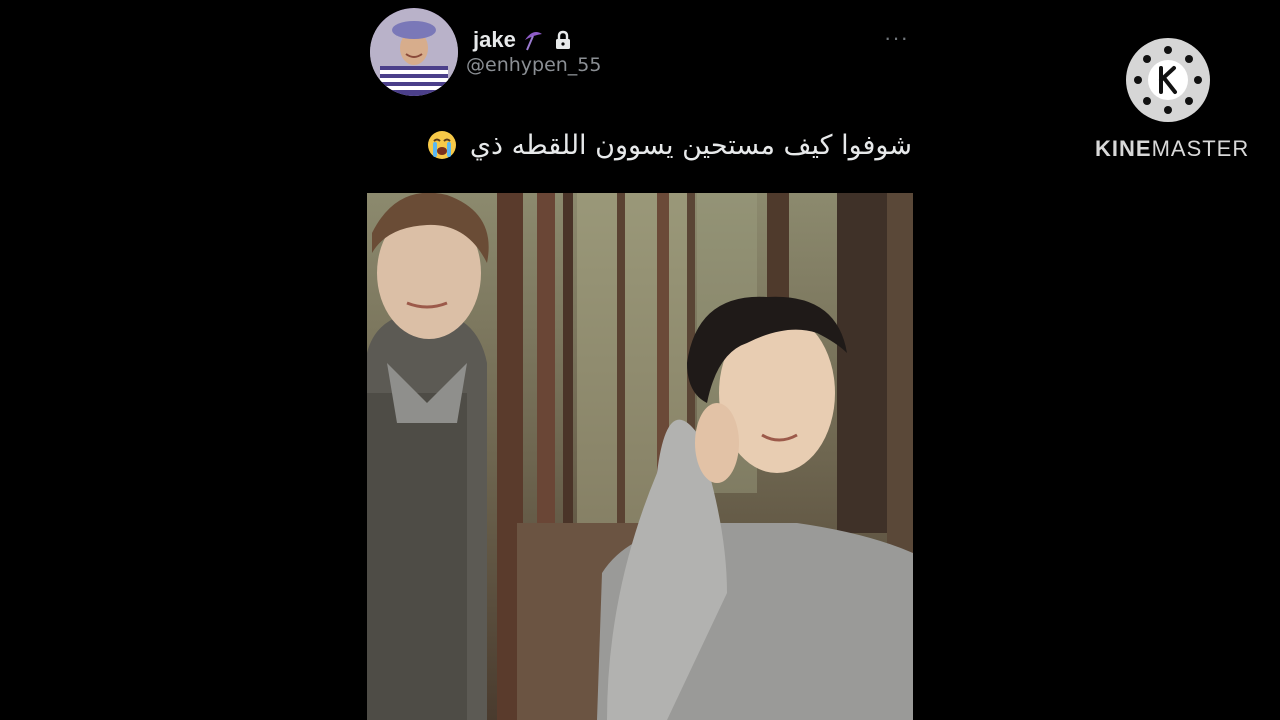 This screenshot has width=1280, height=720. Describe the element at coordinates (1123, 148) in the screenshot. I see `wordmark-bold: KINE` at that location.